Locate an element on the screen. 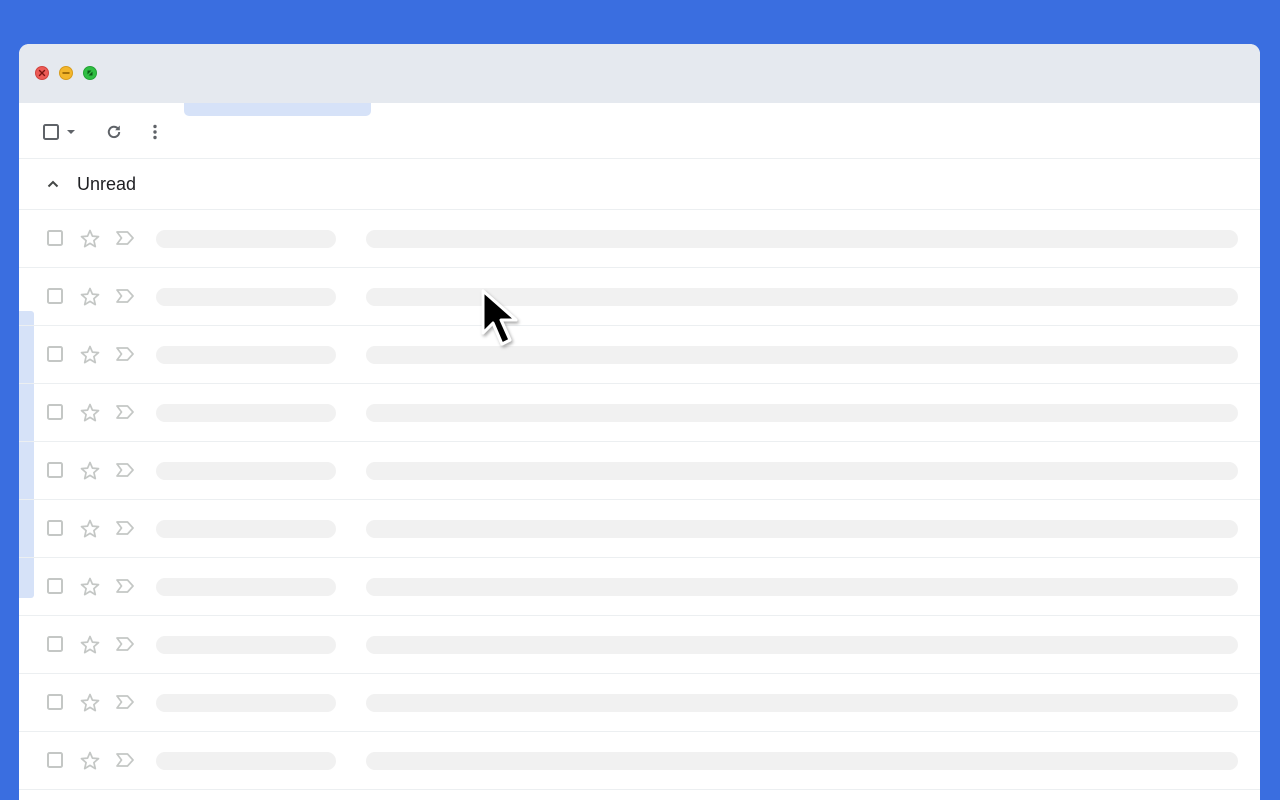 The image size is (1280, 800). refresh-icon is located at coordinates (114, 132).